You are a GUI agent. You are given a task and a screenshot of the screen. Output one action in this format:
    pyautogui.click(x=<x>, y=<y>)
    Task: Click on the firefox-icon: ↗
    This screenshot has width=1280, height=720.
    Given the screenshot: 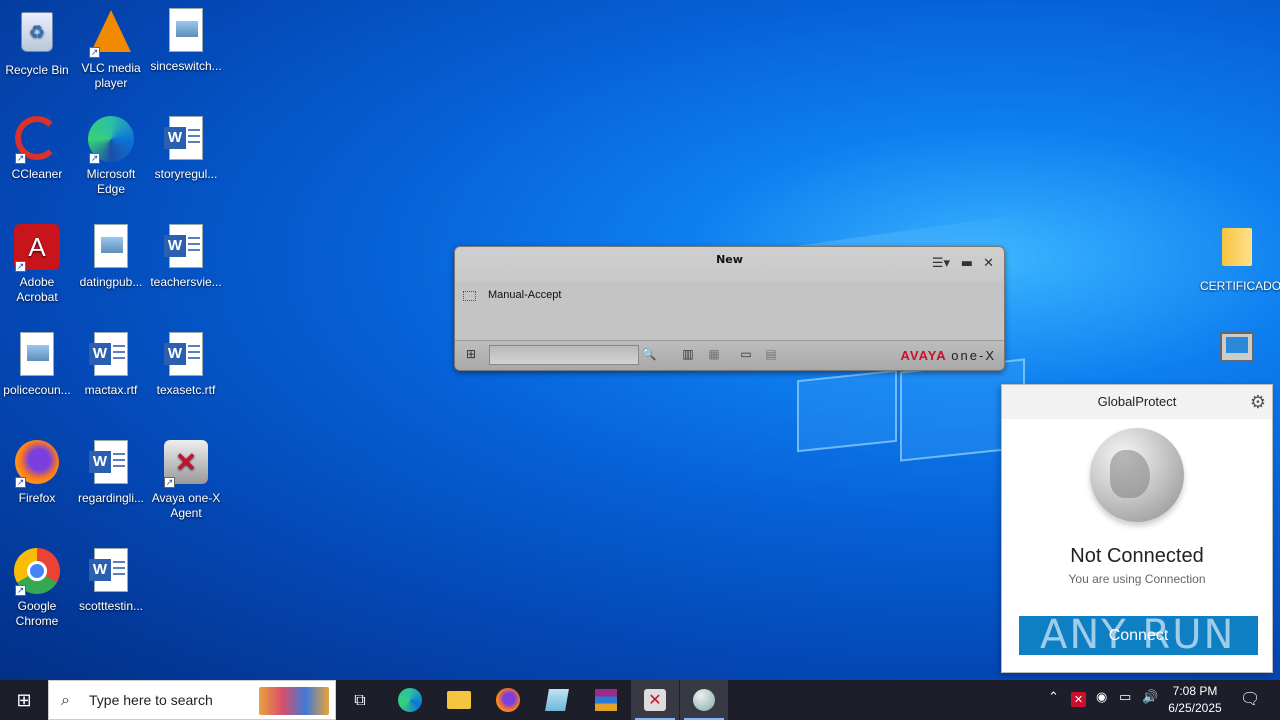 What is the action you would take?
    pyautogui.click(x=37, y=464)
    